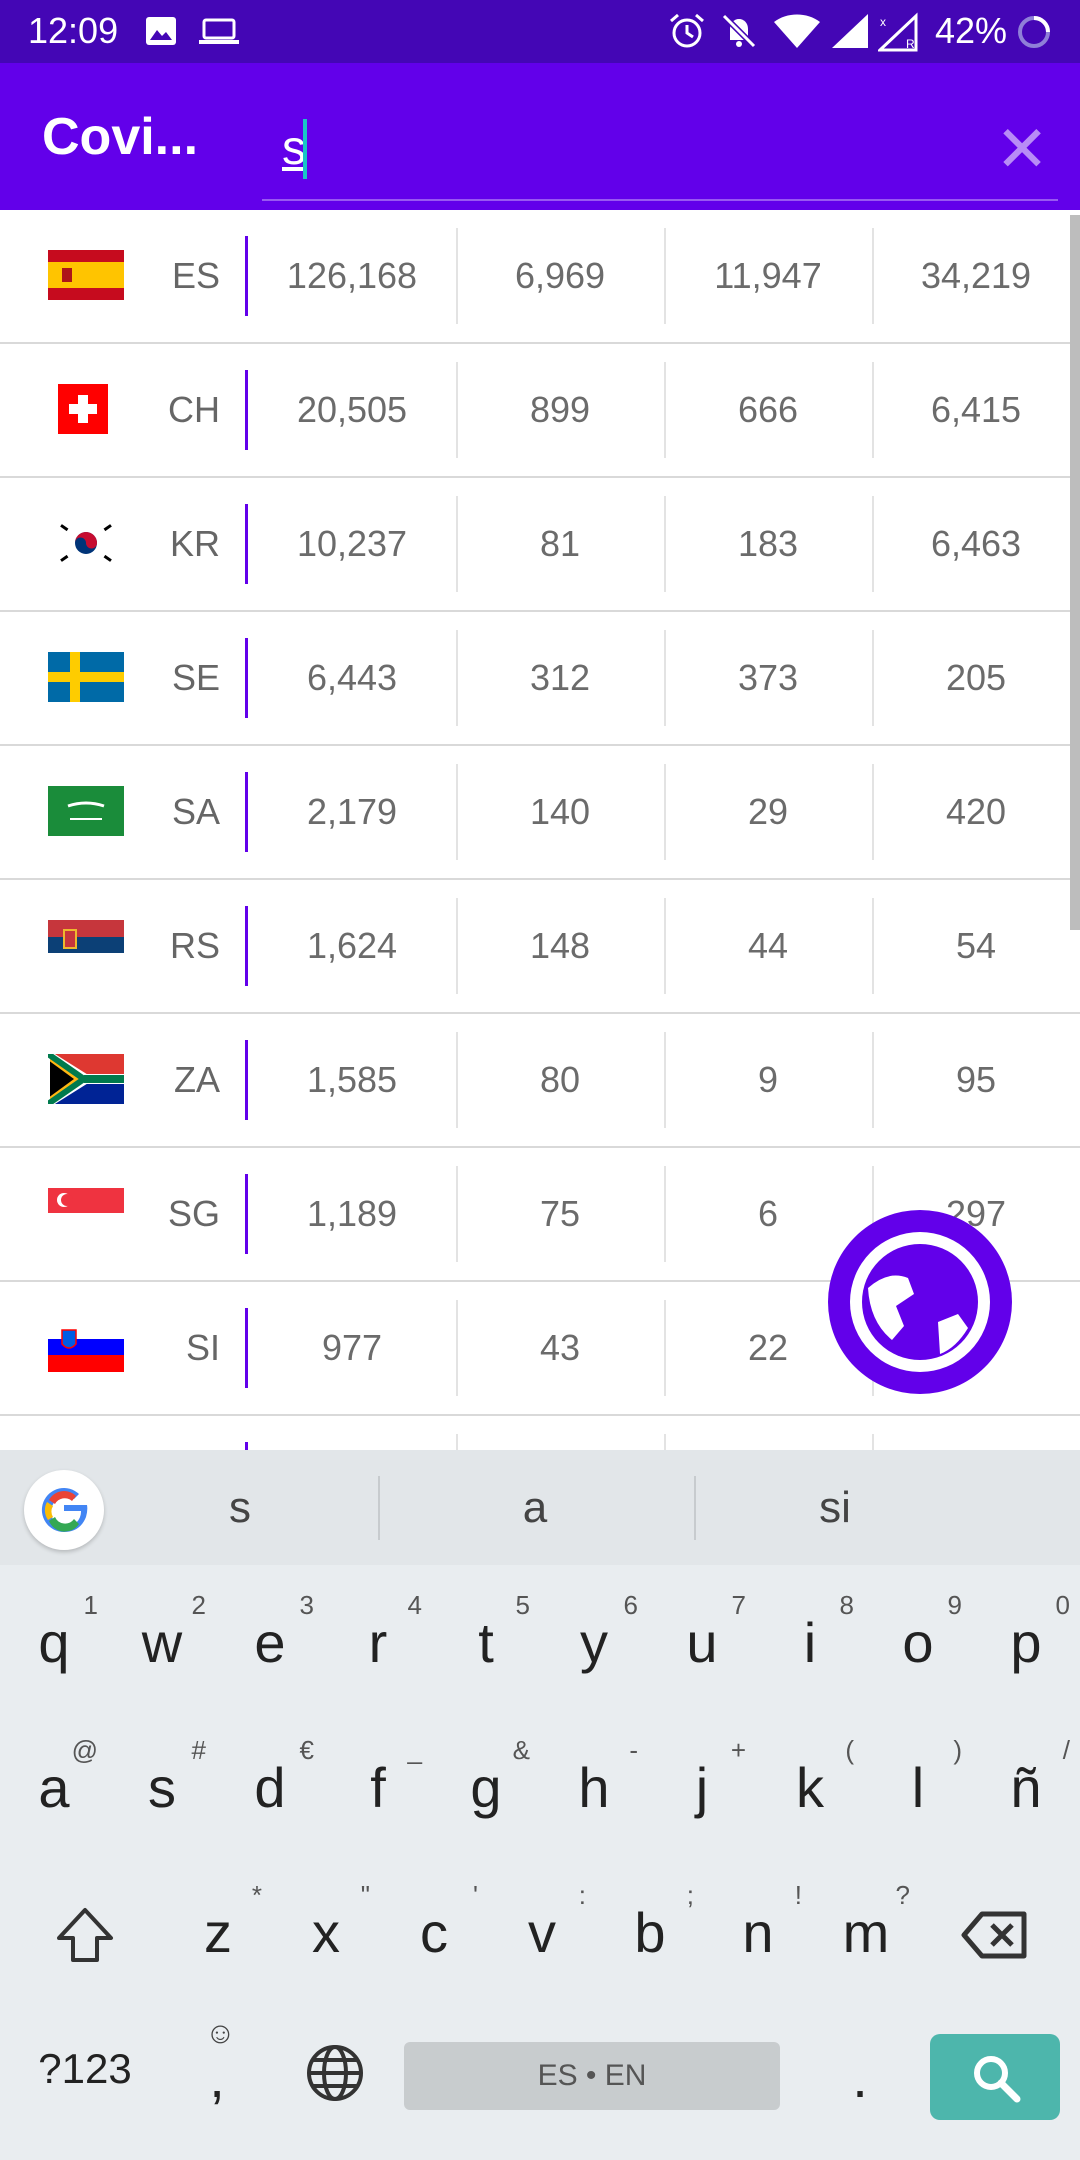  I want to click on key-y: y6, so click(594, 1640).